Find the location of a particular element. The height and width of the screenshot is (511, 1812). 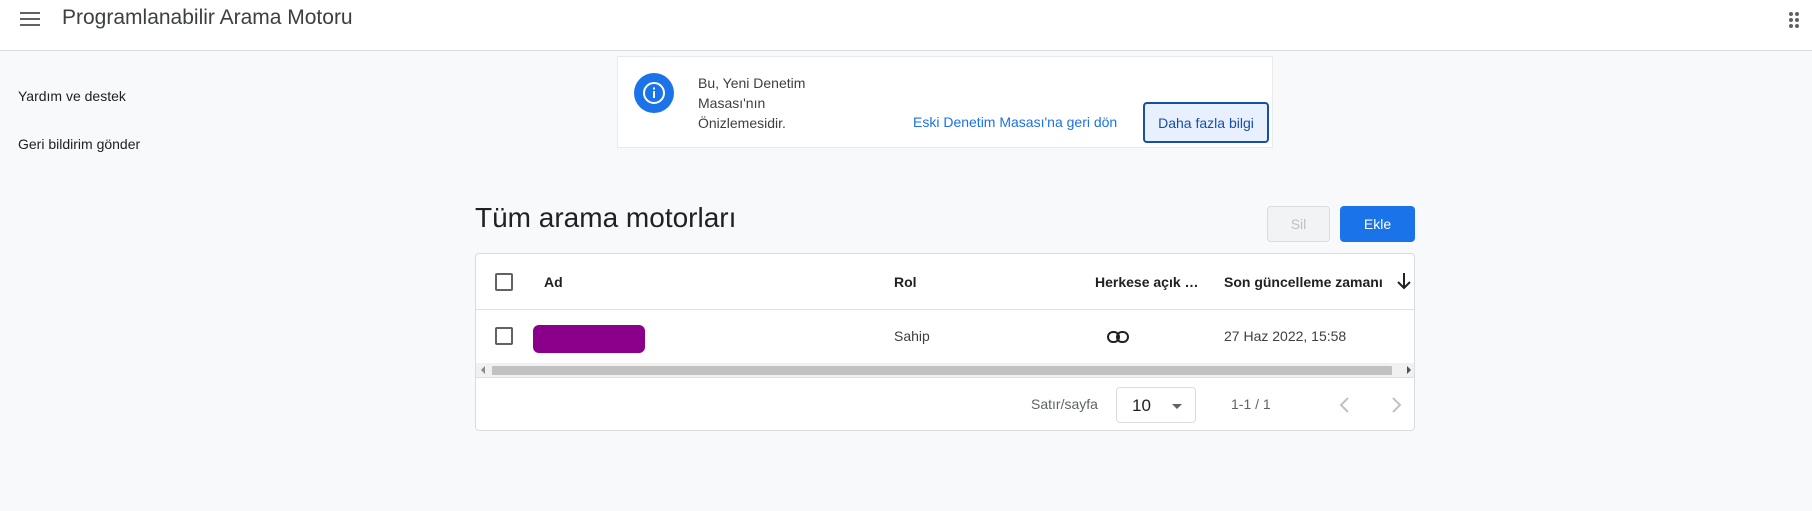

table-row: Sahip 27 Haz 2022, 15:58 is located at coordinates (945, 336).